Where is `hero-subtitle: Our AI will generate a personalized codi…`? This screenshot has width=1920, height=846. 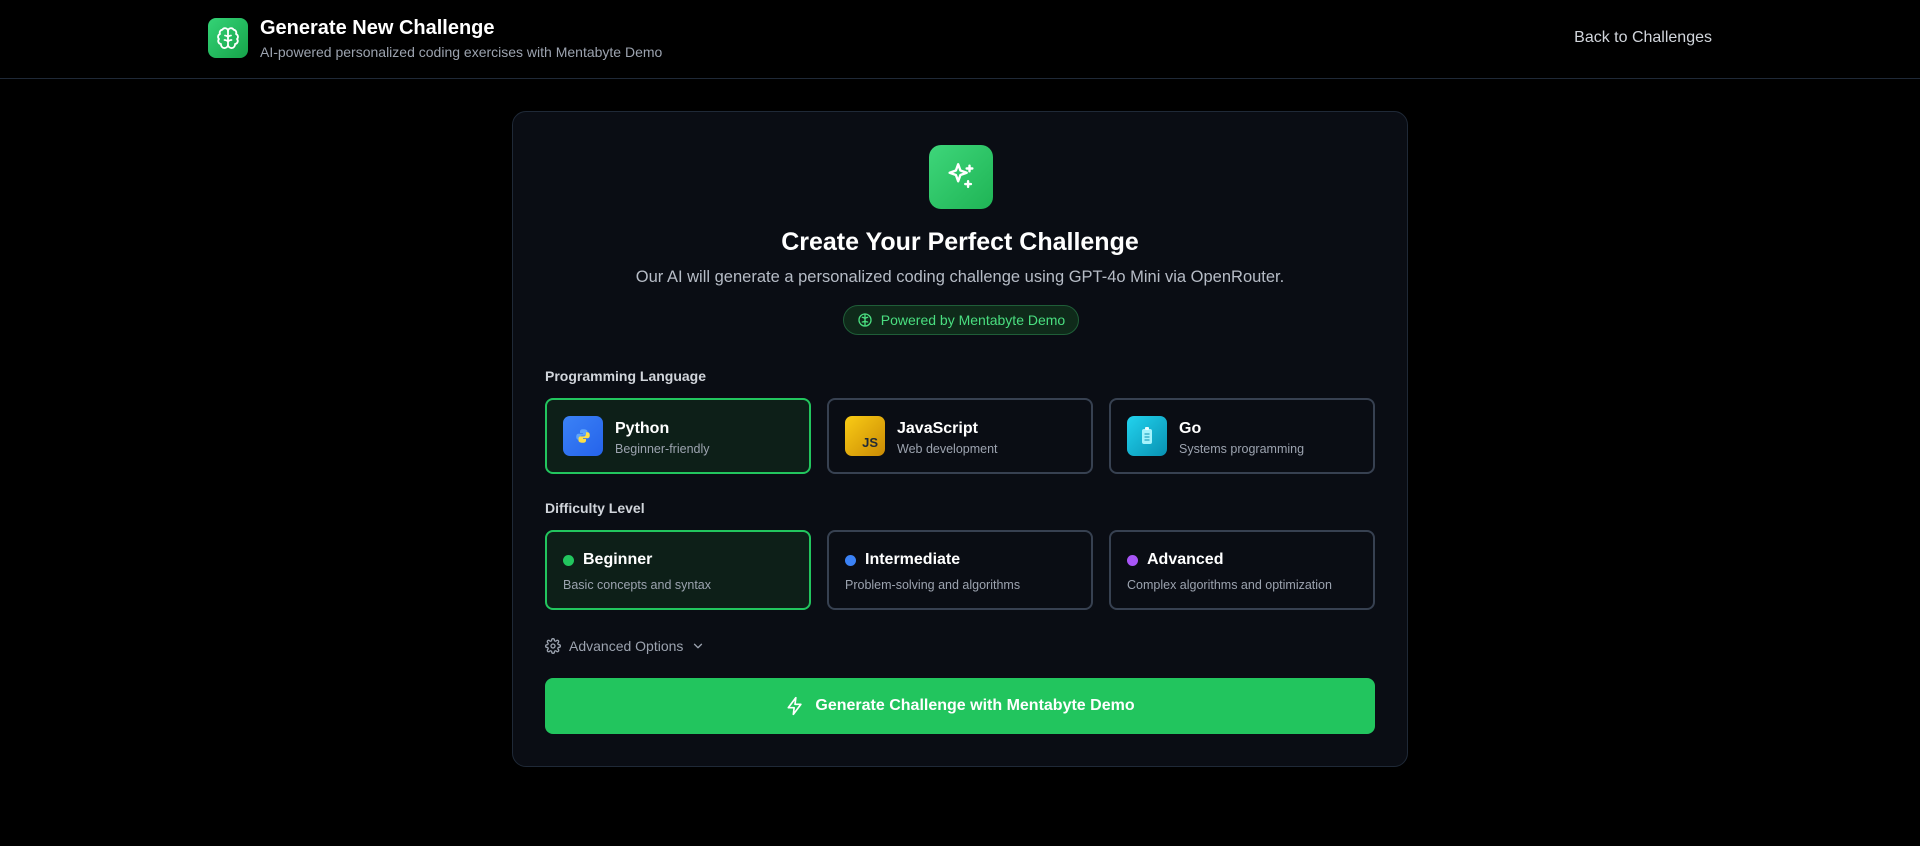
hero-subtitle: Our AI will generate a personalized codi… is located at coordinates (960, 277).